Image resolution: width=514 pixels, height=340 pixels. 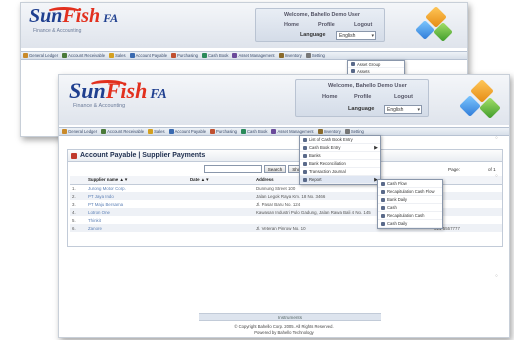 What do you see at coordinates (376, 147) in the screenshot?
I see `submenu-arrow-icon: ▶` at bounding box center [376, 147].